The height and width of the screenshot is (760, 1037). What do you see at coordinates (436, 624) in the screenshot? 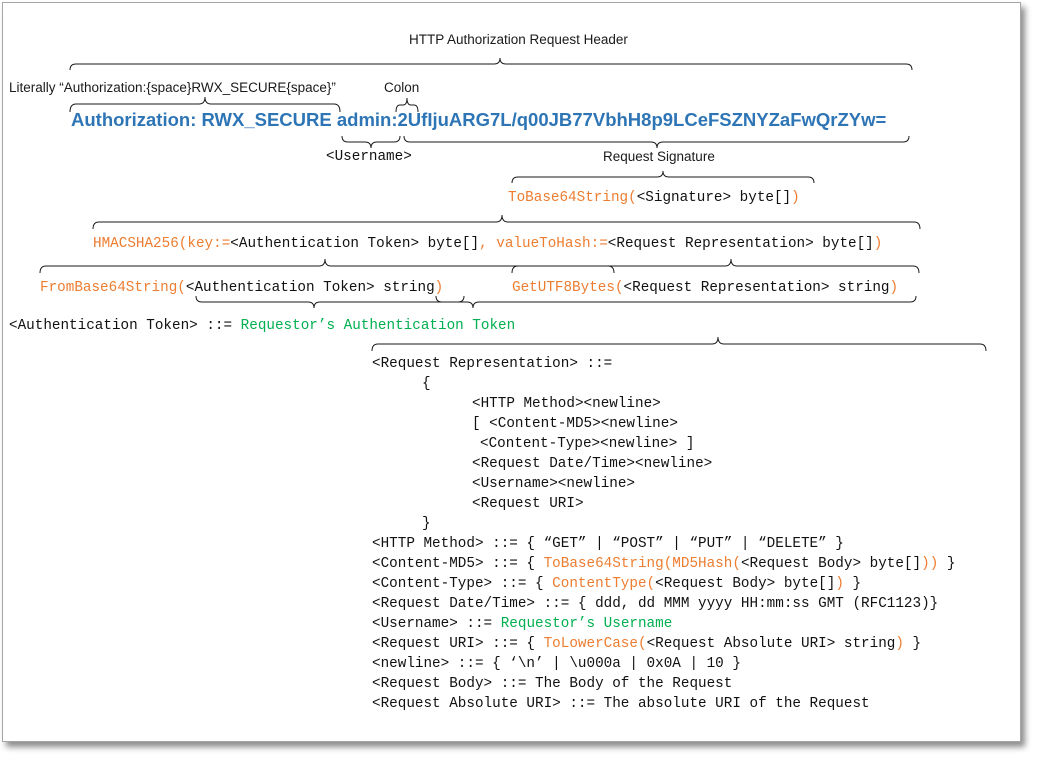
I see `username-lhs: <Username> ::=` at bounding box center [436, 624].